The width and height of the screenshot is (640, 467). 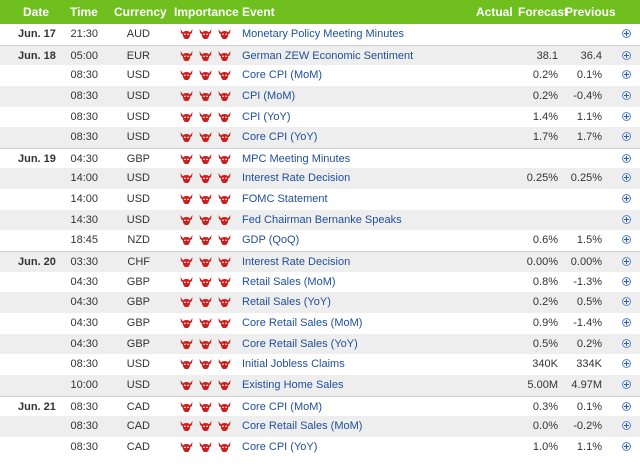 I want to click on row-time: 04:30, so click(x=84, y=158).